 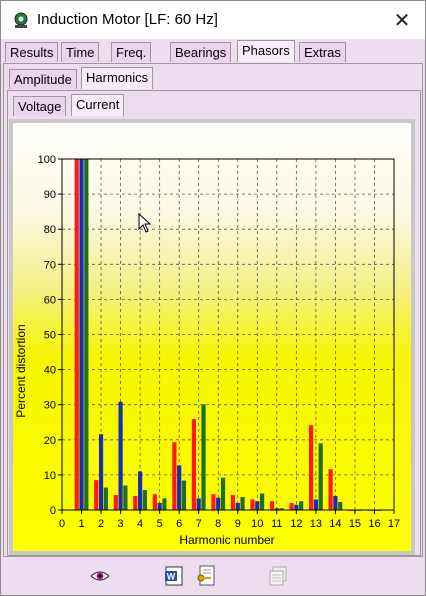 What do you see at coordinates (81, 524) in the screenshot?
I see `x-tick-label: 1` at bounding box center [81, 524].